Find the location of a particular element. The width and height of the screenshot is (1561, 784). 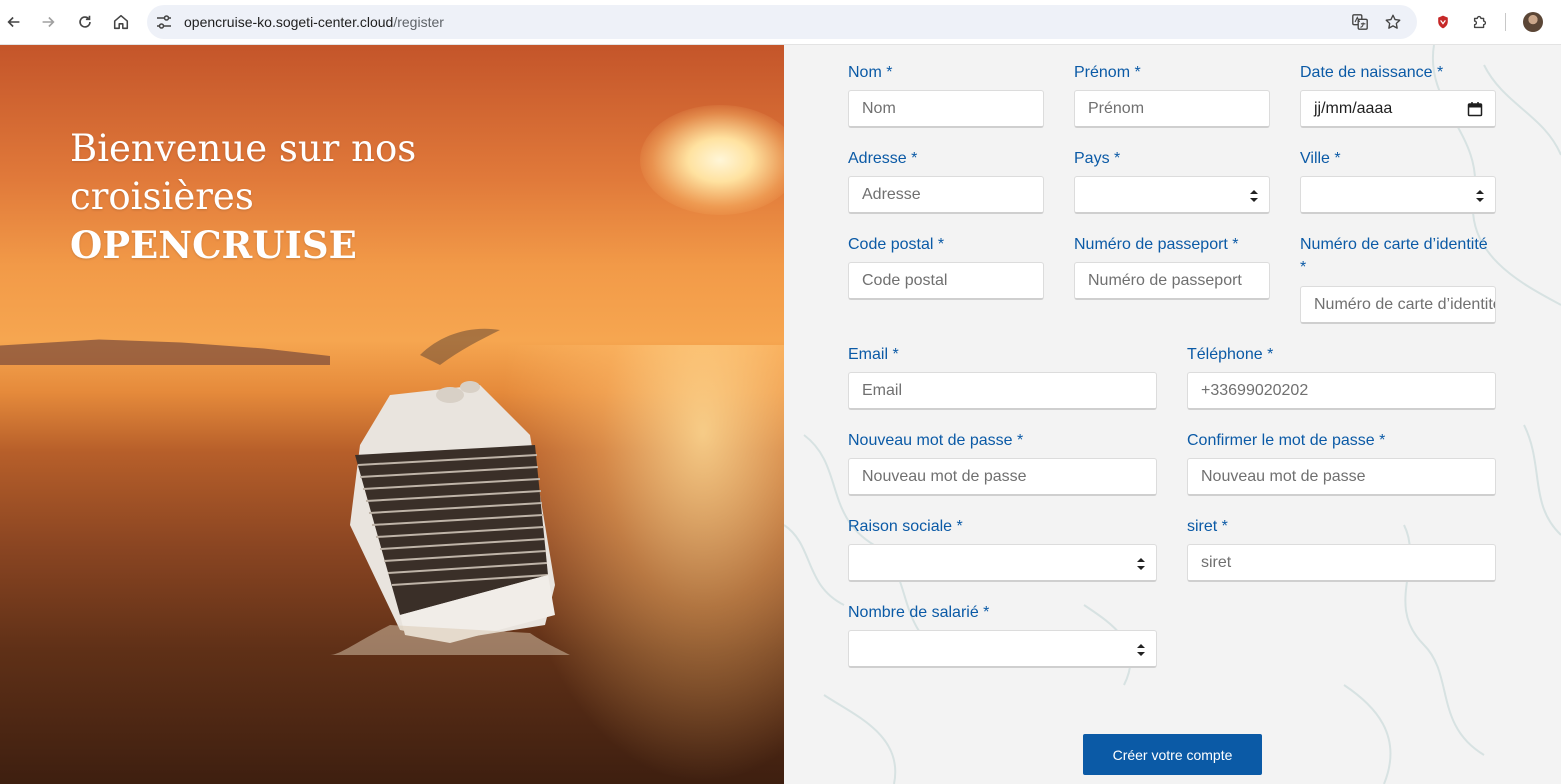

reload-icon is located at coordinates (85, 21).